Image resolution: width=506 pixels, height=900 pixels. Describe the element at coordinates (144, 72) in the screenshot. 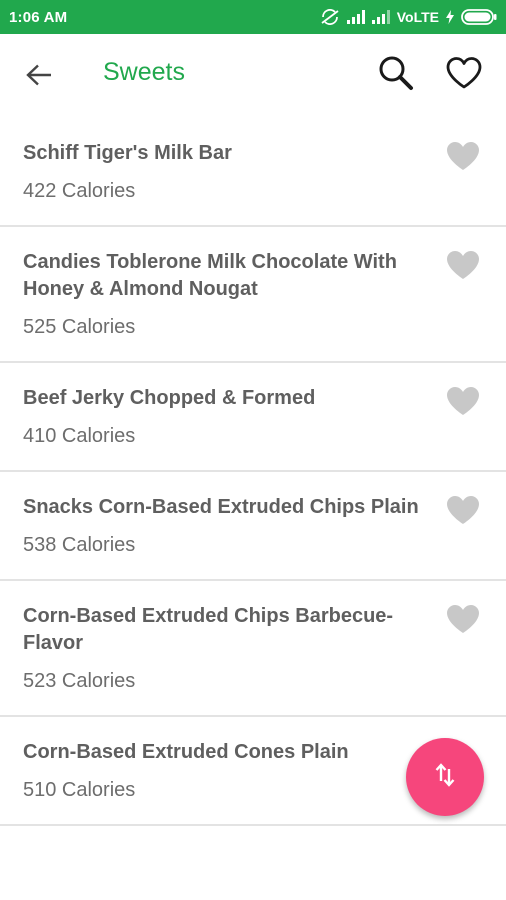

I see `page-title: Sweets` at that location.